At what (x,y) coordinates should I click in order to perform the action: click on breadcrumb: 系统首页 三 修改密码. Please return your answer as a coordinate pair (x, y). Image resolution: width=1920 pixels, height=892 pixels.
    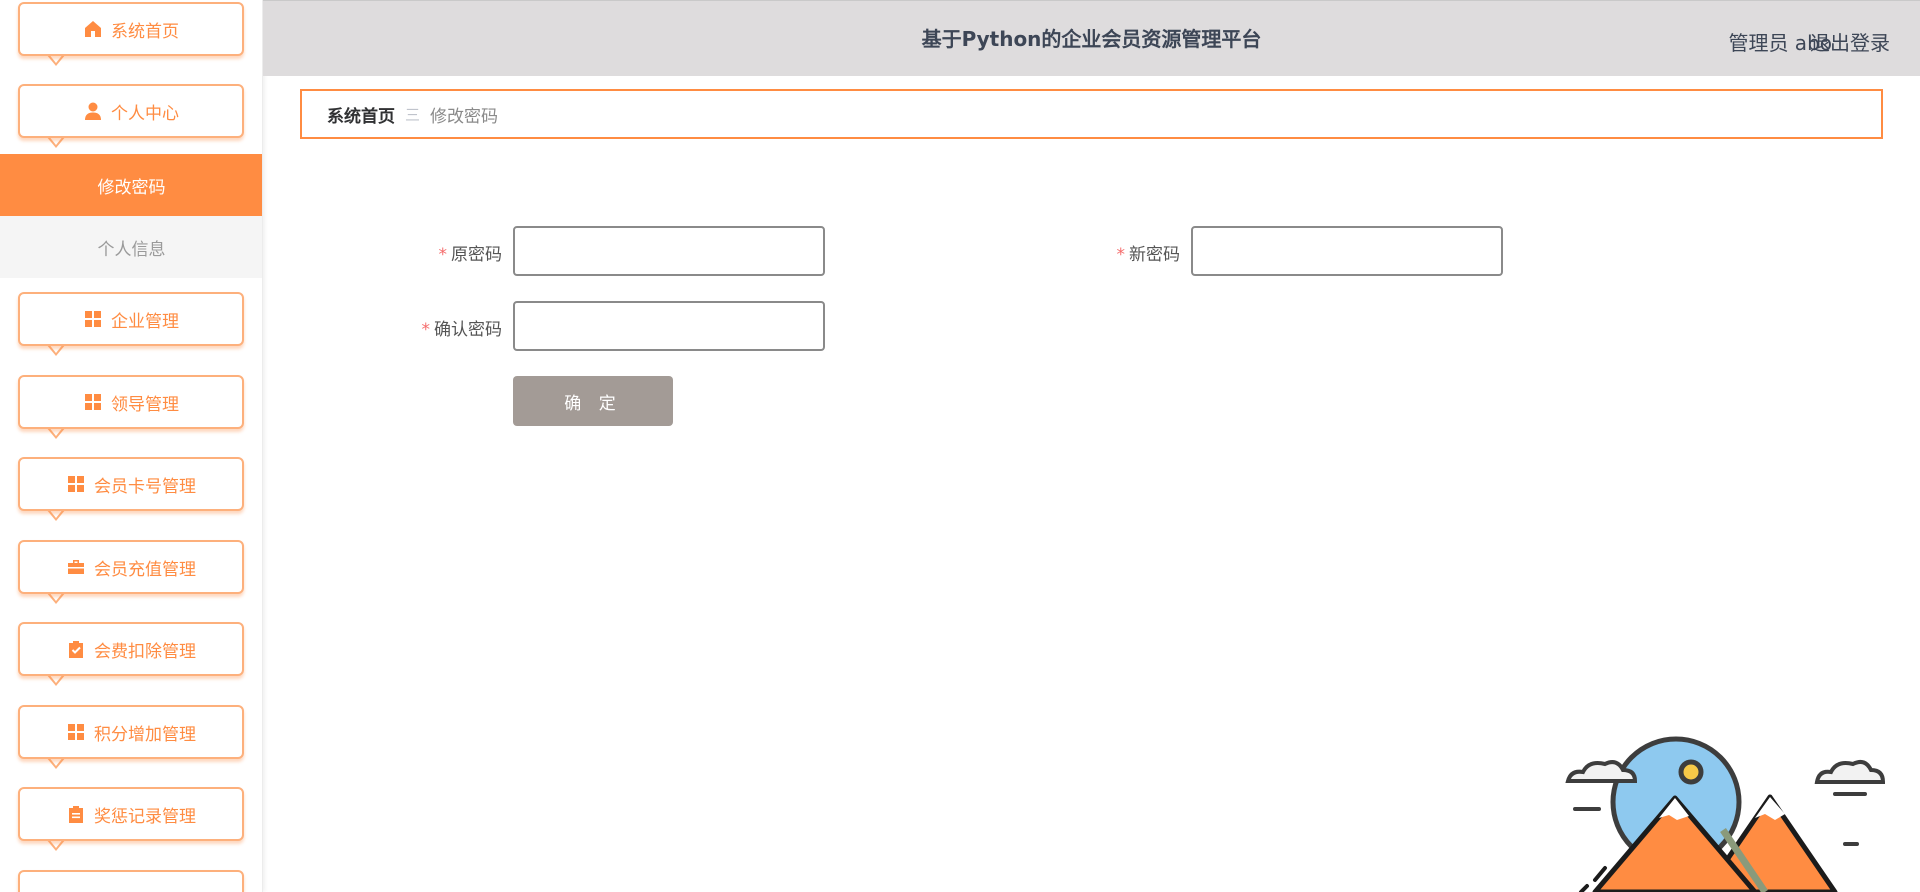
    Looking at the image, I should click on (1091, 114).